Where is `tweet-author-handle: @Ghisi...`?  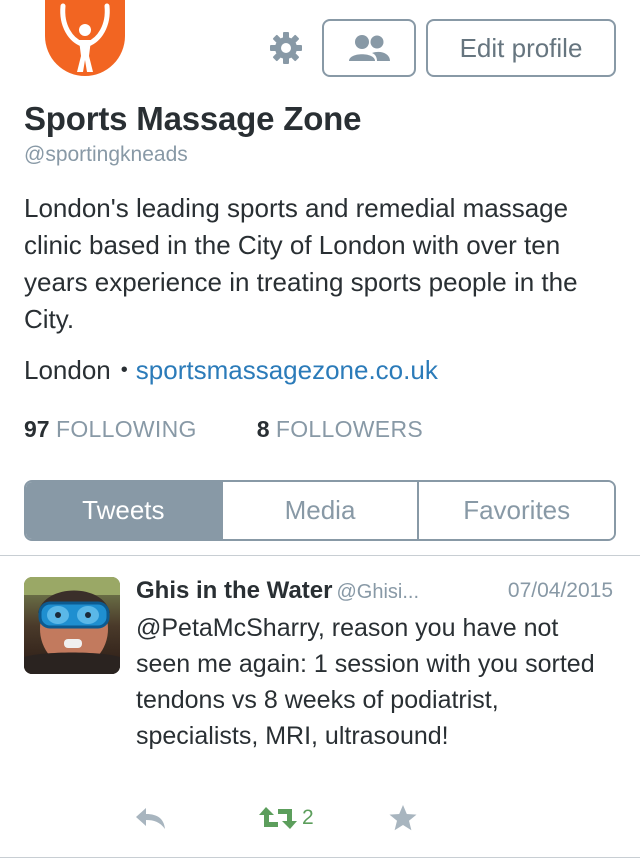 tweet-author-handle: @Ghisi... is located at coordinates (377, 592).